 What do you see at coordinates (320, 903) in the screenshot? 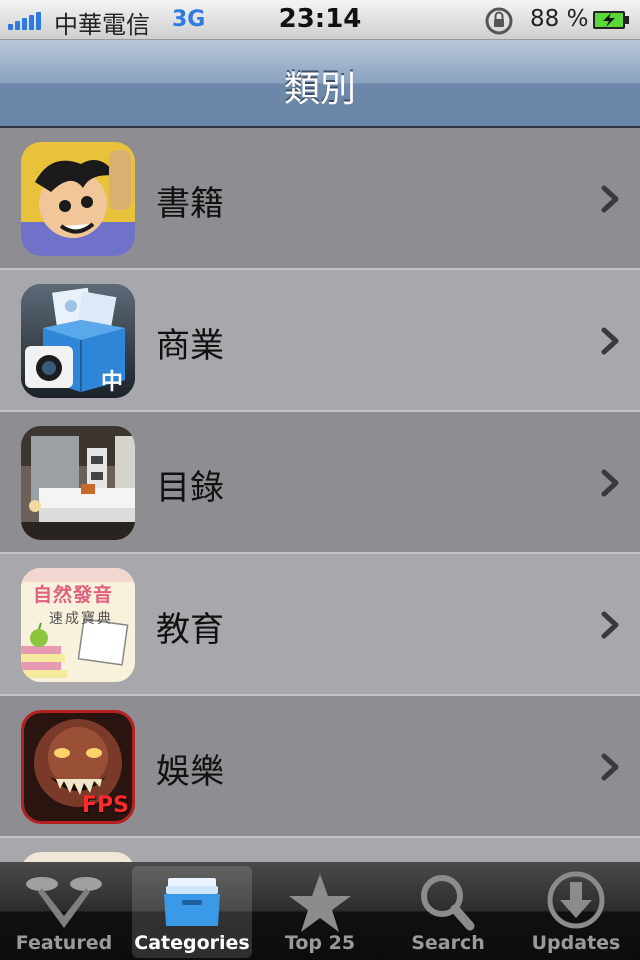
I see `star-icon` at bounding box center [320, 903].